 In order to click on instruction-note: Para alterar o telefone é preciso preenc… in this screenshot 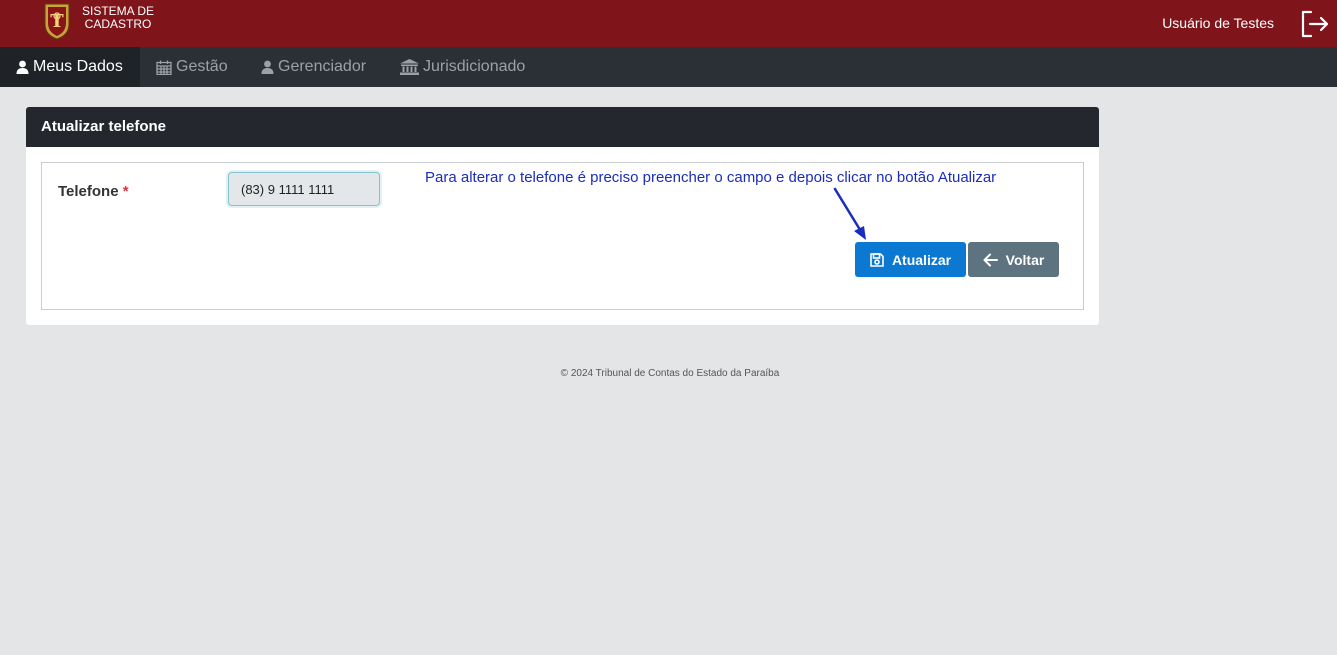, I will do `click(711, 177)`.